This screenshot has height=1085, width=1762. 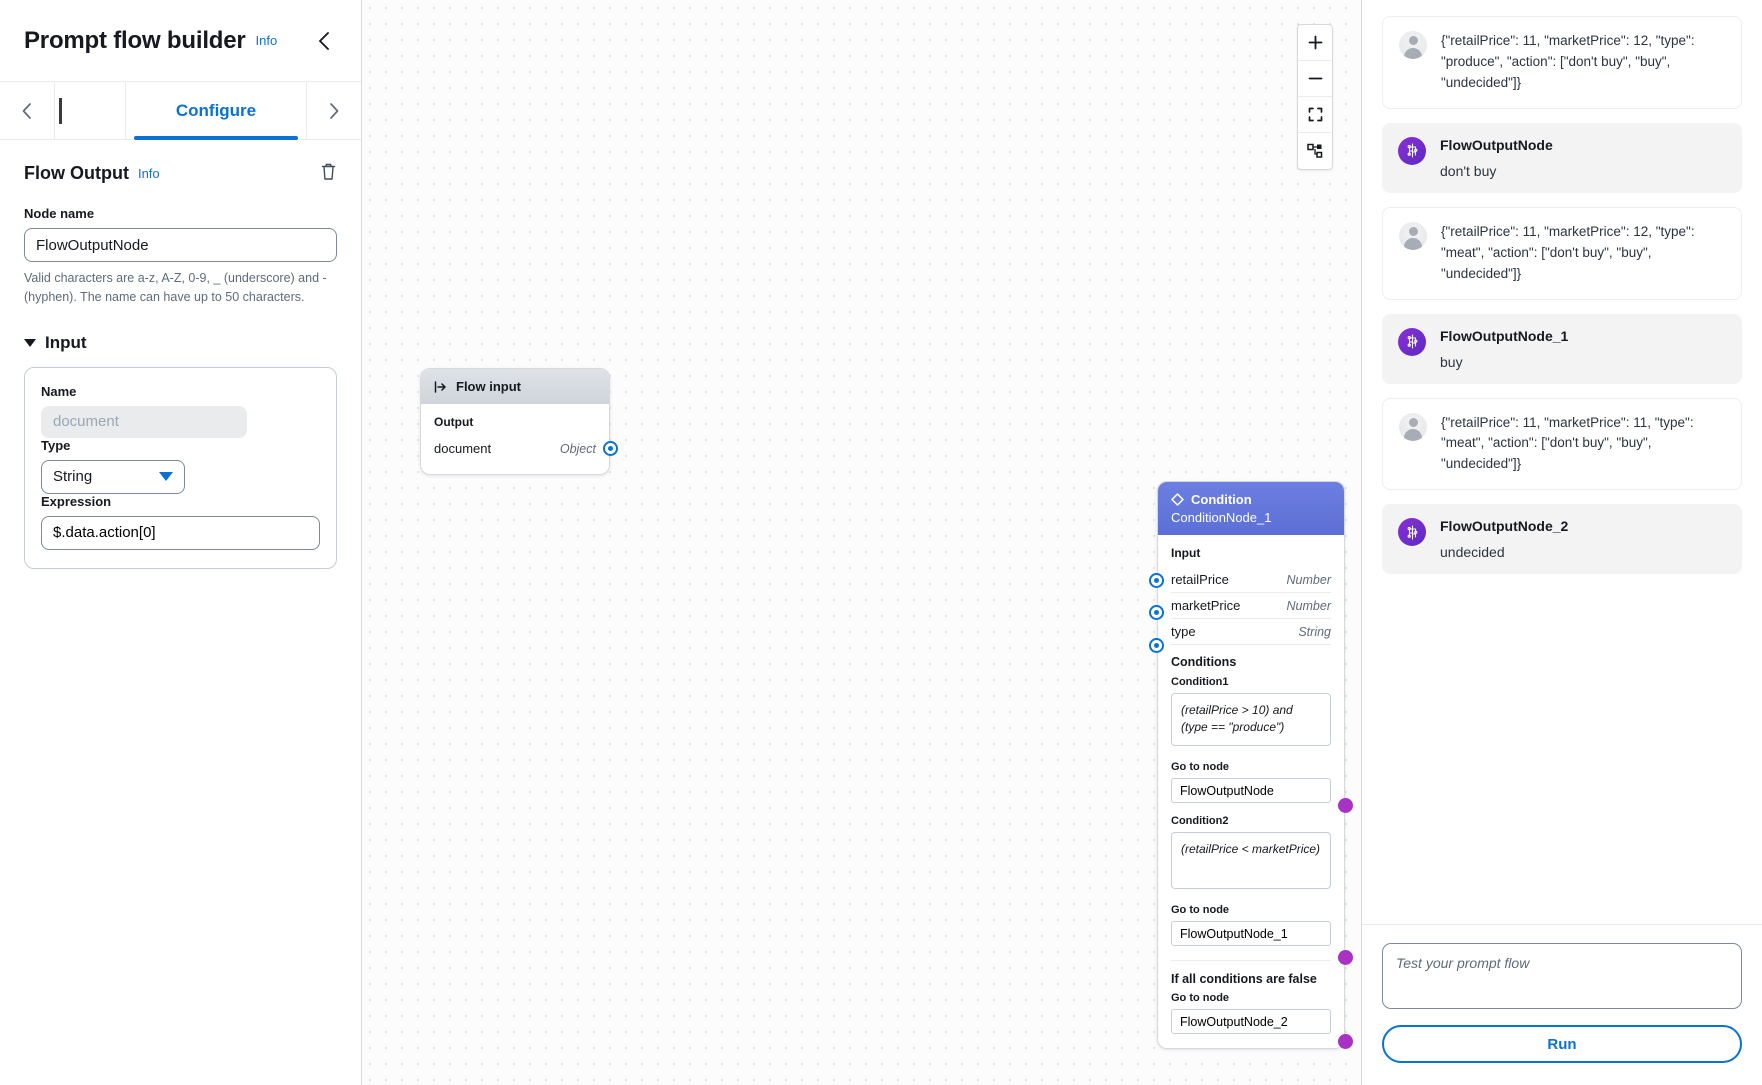 What do you see at coordinates (610, 448) in the screenshot?
I see `flow-input-output-port` at bounding box center [610, 448].